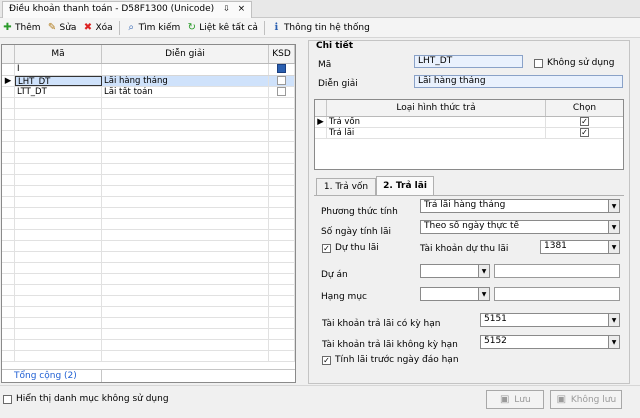  What do you see at coordinates (222, 27) in the screenshot?
I see `list-all-button: ↻ Liệt kê tất cả` at bounding box center [222, 27].